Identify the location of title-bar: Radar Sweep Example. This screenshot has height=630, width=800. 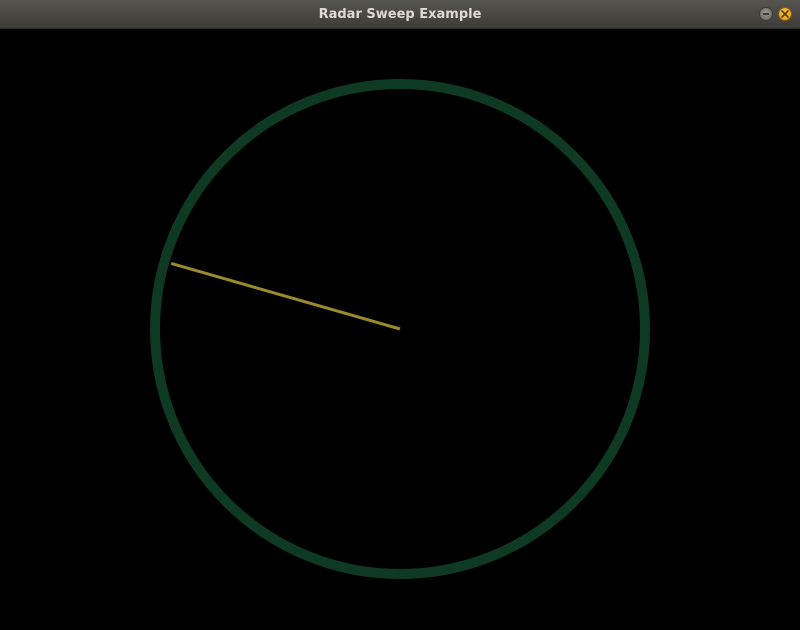
(400, 14).